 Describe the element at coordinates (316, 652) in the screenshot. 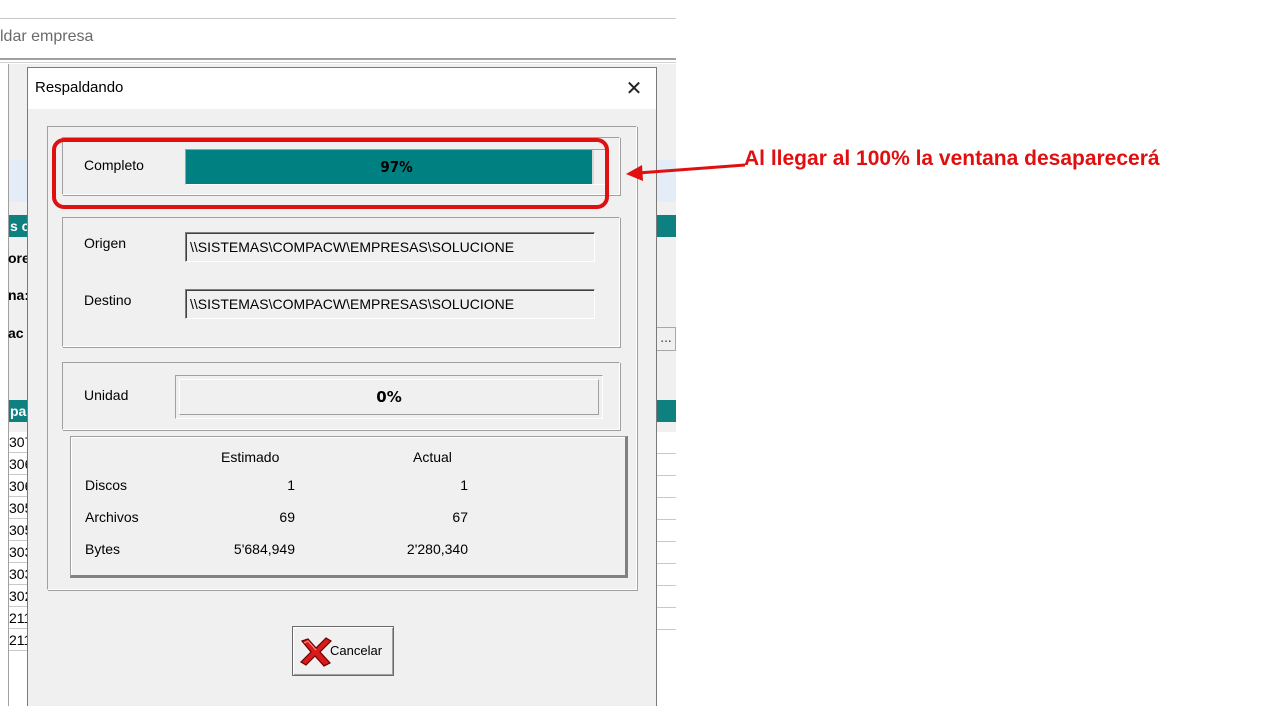

I see `cancel-x-icon` at that location.